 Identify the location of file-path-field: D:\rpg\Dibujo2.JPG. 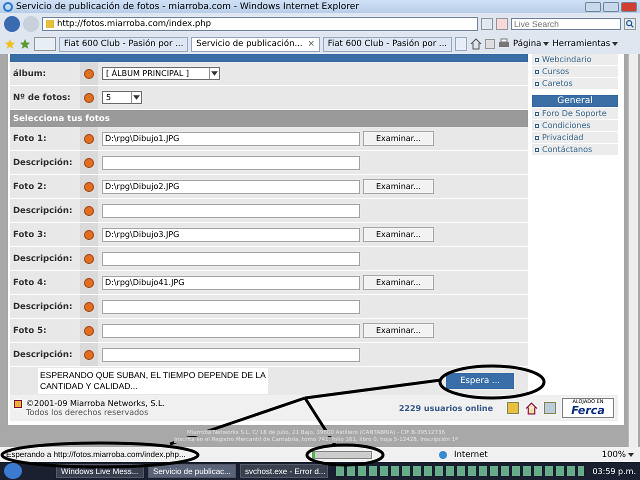
(231, 187).